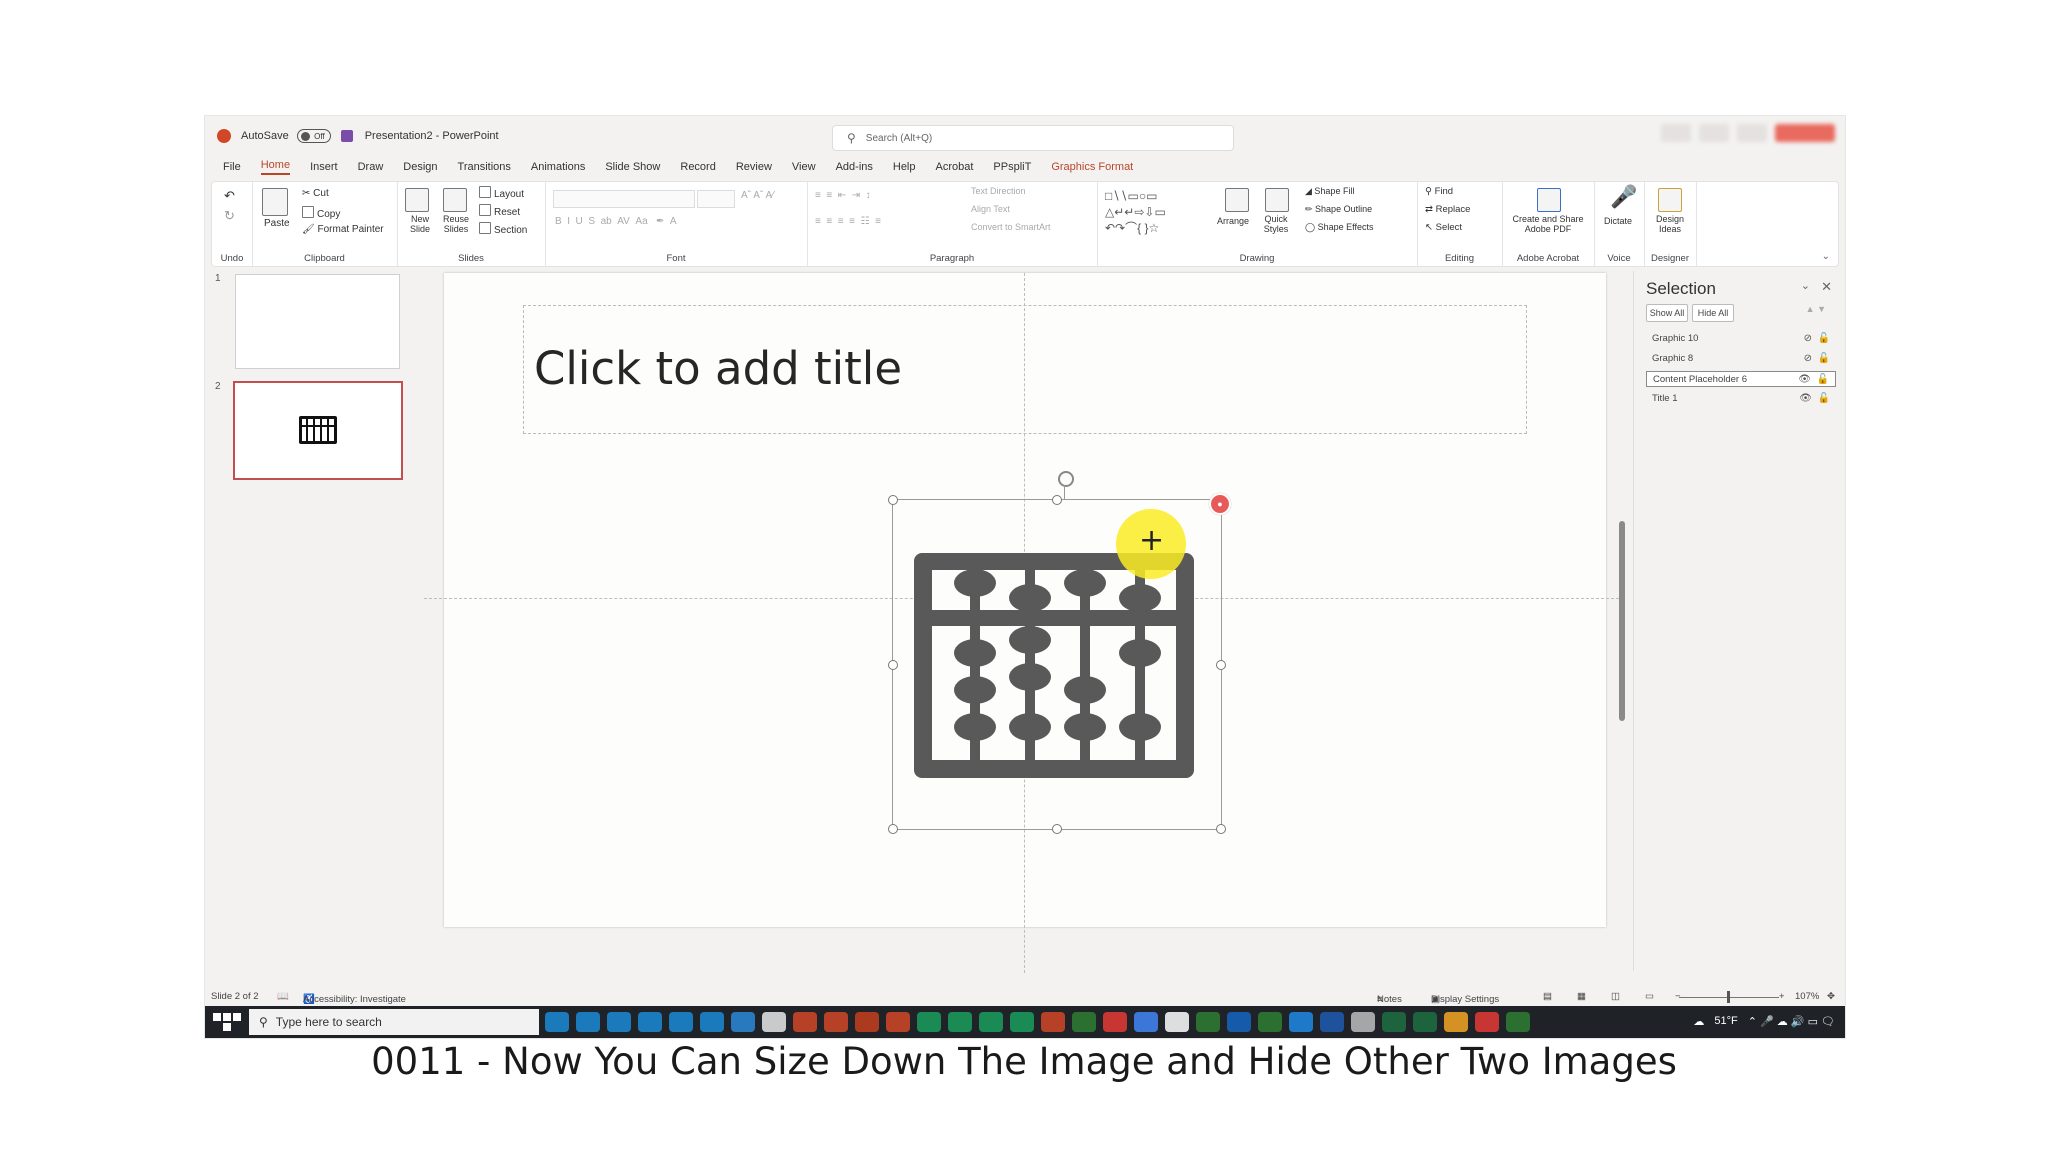 The width and height of the screenshot is (2048, 1152). What do you see at coordinates (499, 211) in the screenshot?
I see `reset-button: Reset` at bounding box center [499, 211].